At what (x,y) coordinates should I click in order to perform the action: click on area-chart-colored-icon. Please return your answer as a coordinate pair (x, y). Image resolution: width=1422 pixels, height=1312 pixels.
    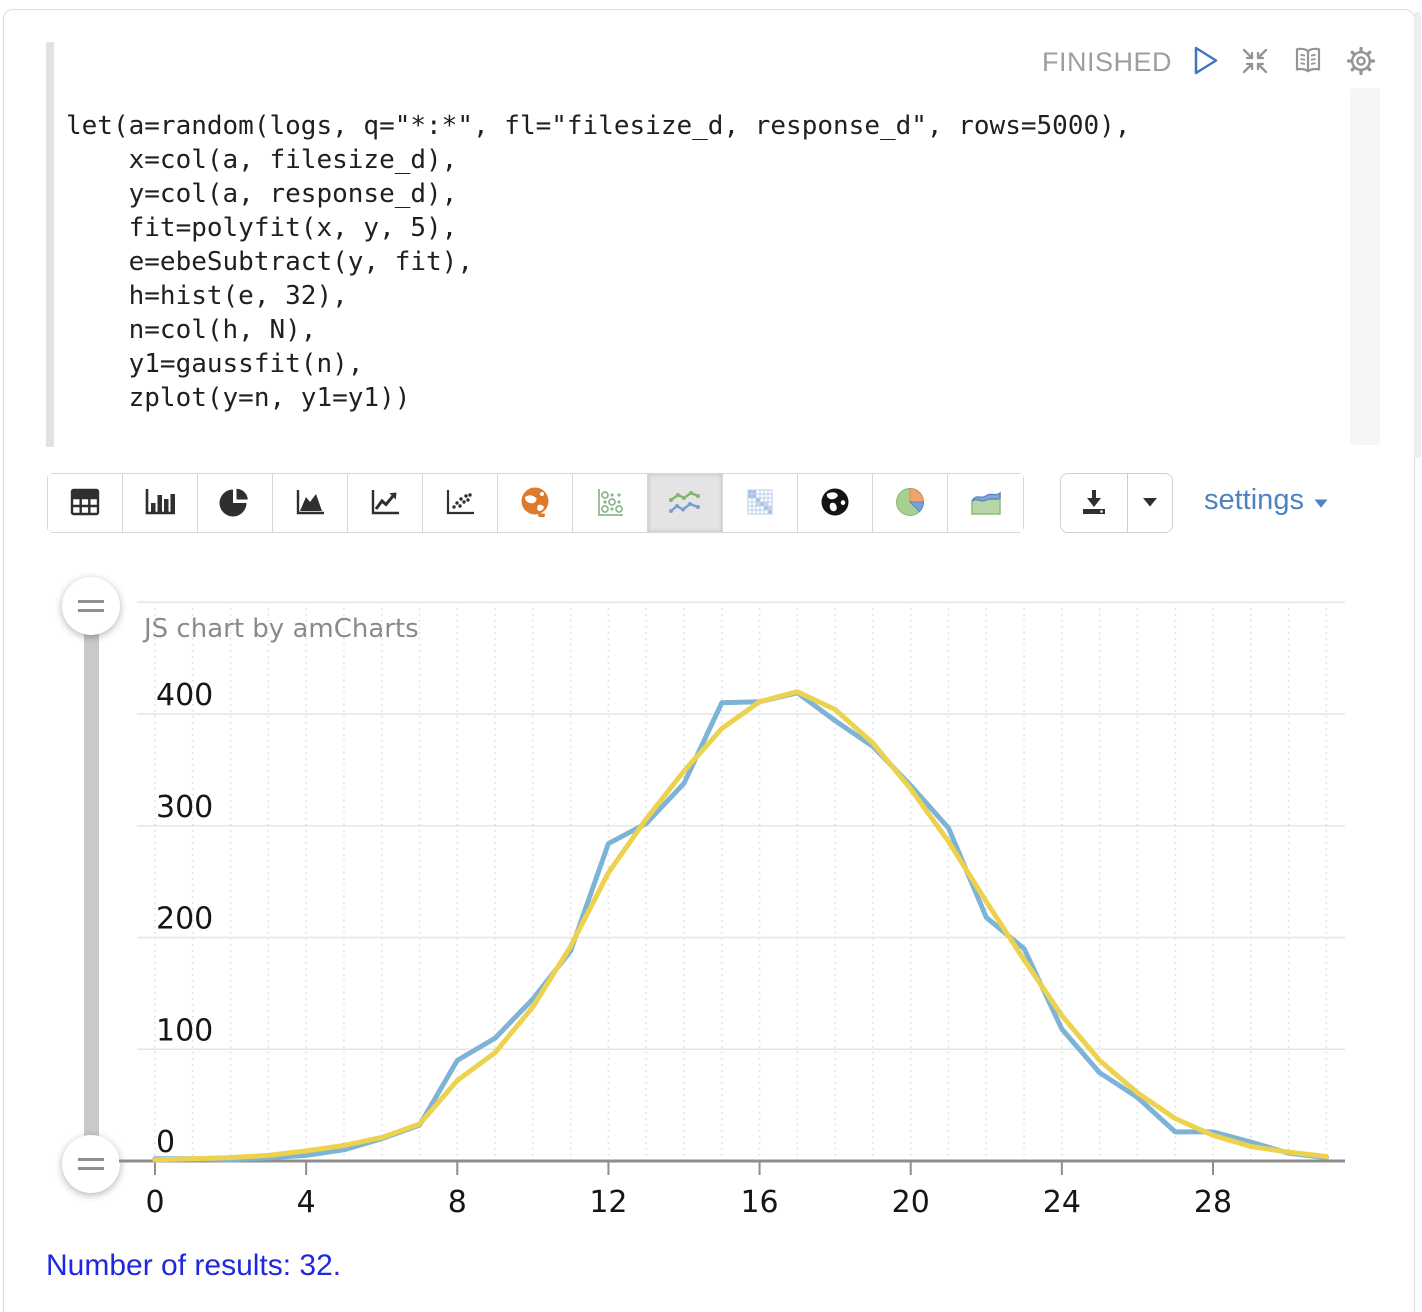
    Looking at the image, I should click on (986, 503).